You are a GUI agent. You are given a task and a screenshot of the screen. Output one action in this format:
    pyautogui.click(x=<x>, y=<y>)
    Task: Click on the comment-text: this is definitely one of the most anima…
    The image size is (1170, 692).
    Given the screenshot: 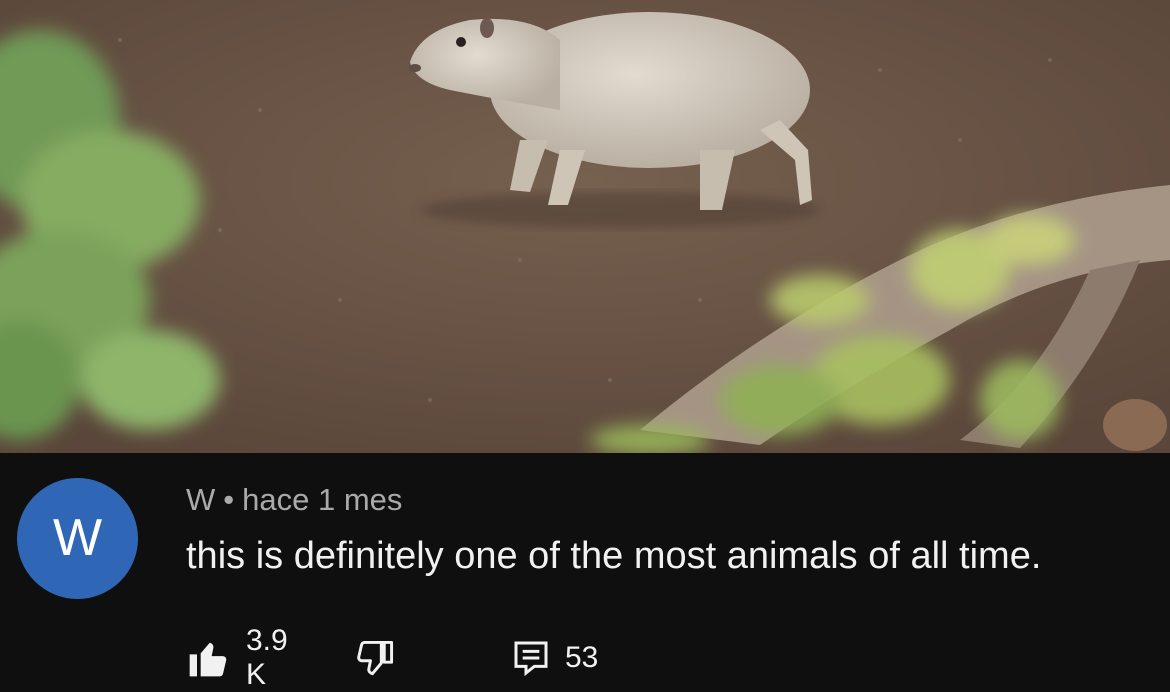 What is the action you would take?
    pyautogui.click(x=614, y=556)
    